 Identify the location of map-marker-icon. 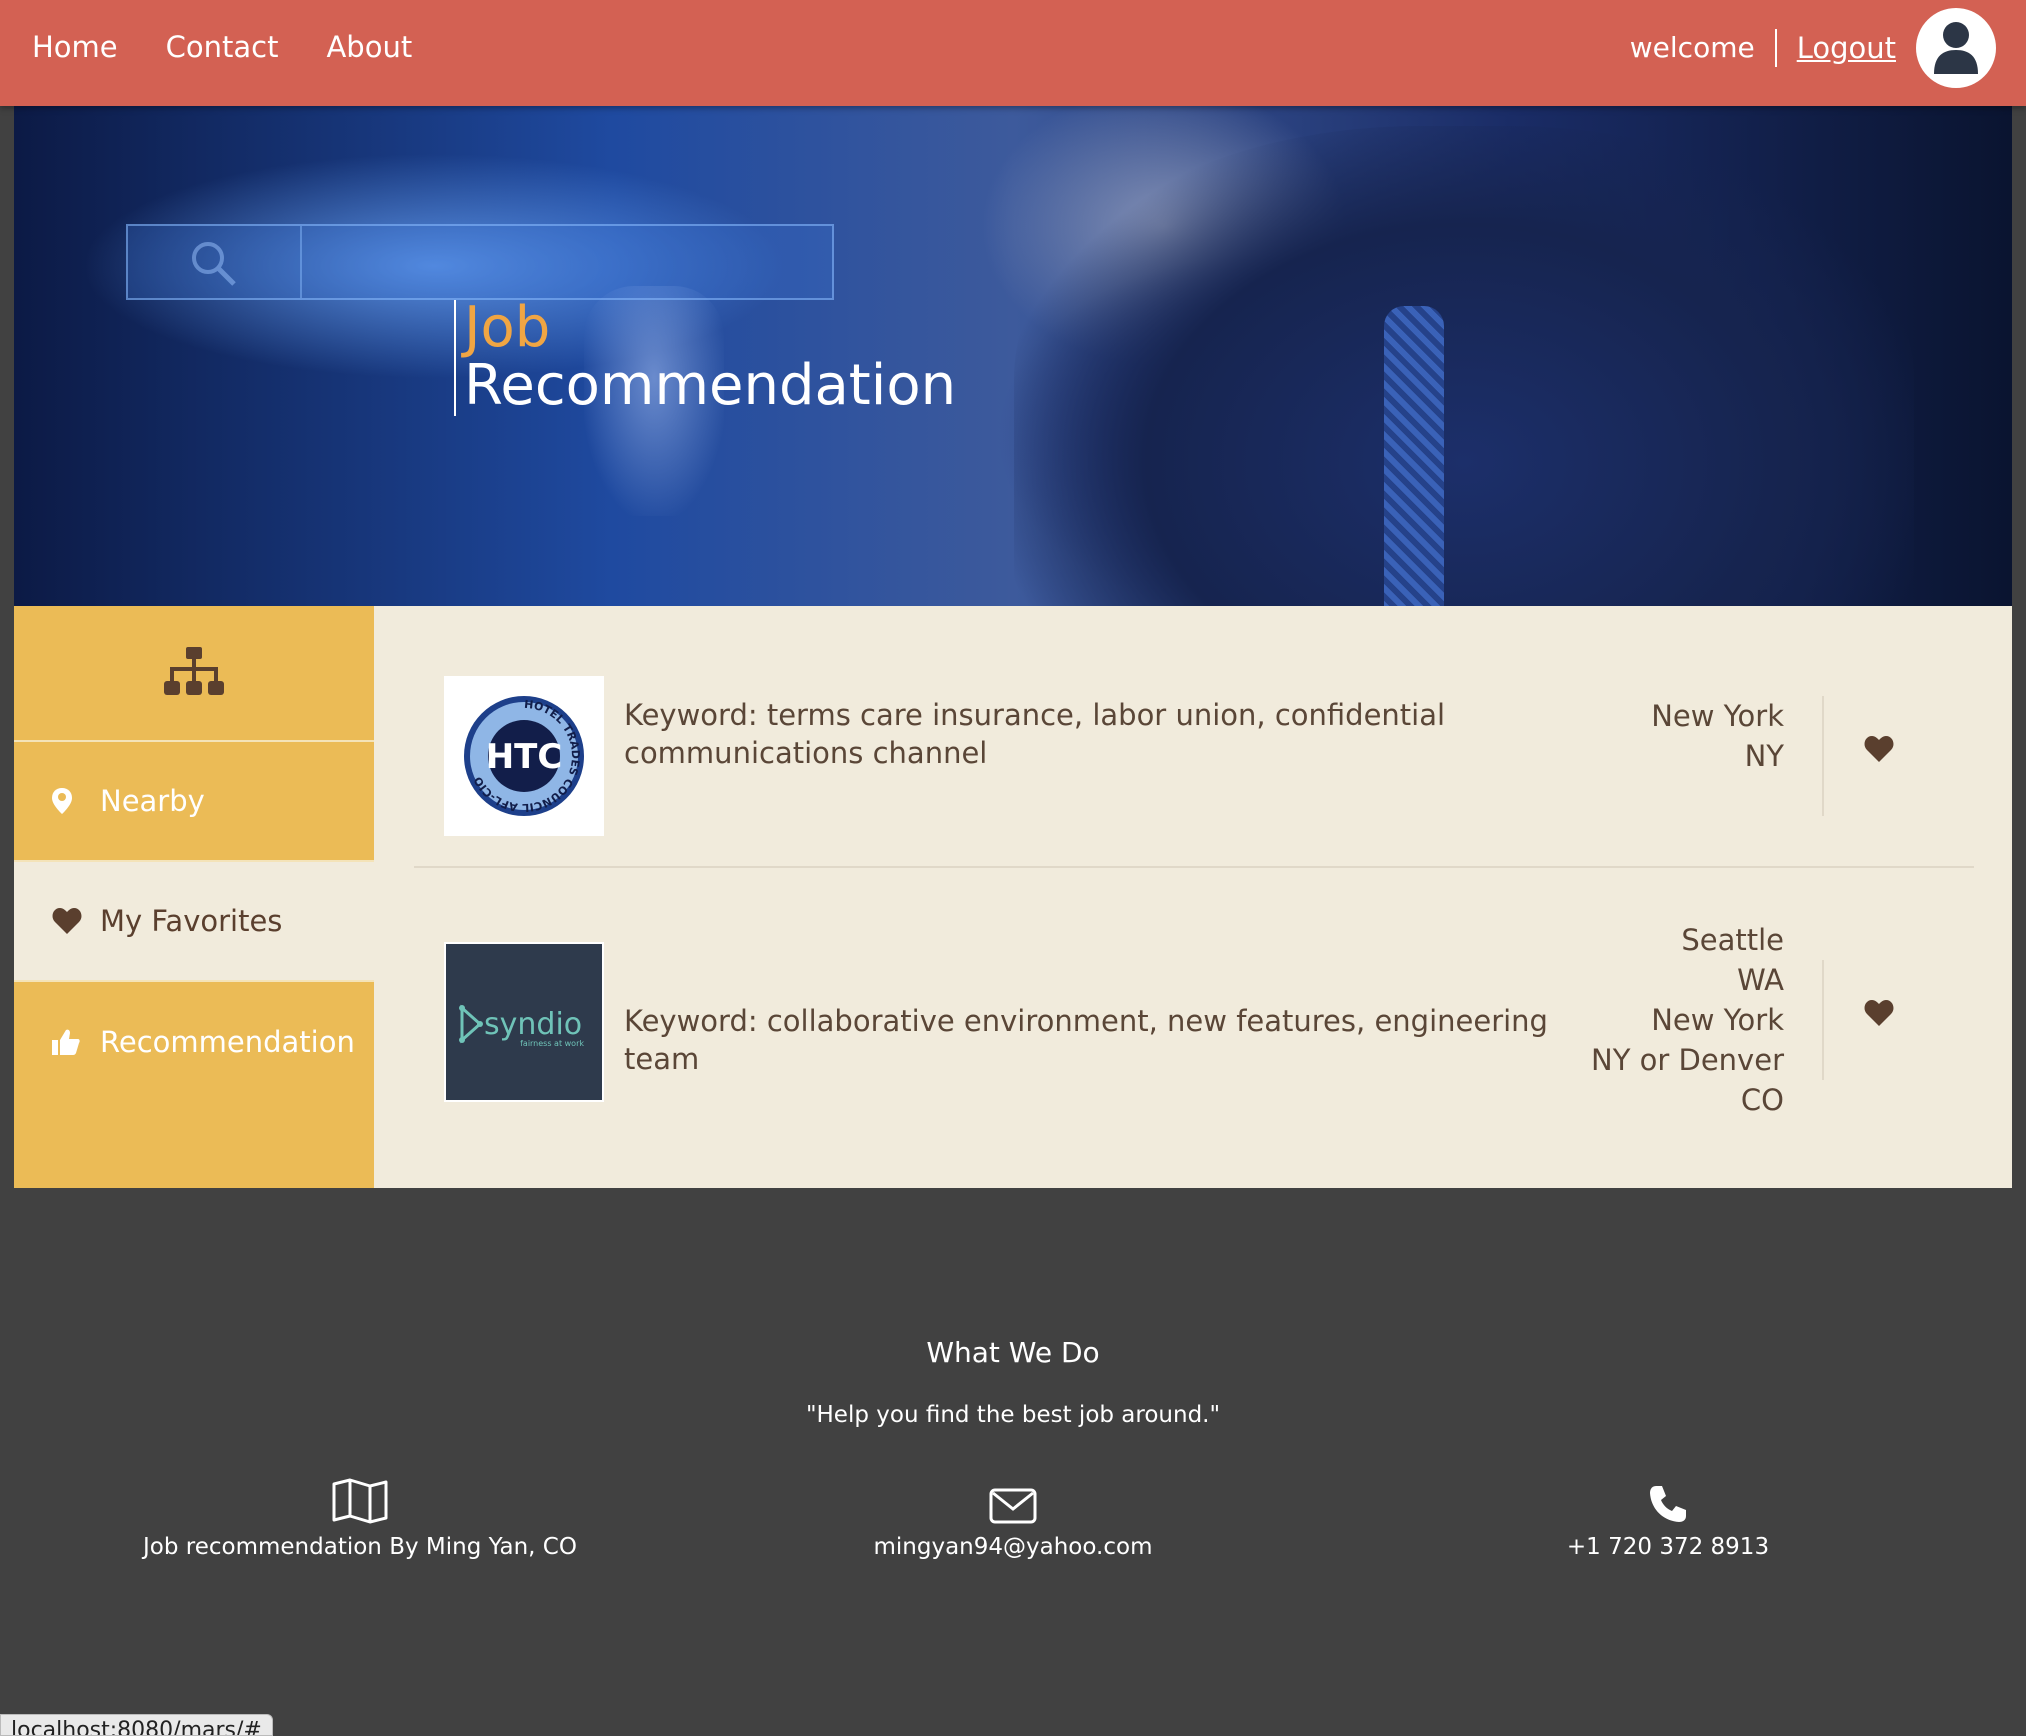
(76, 801).